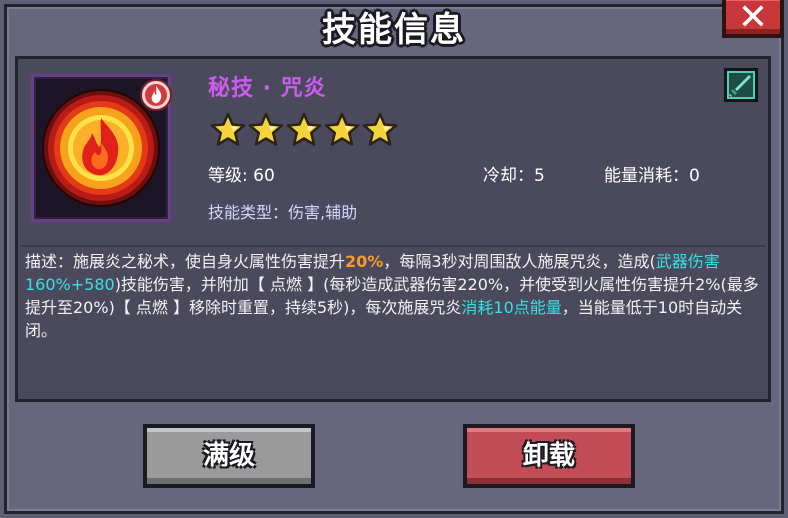  I want to click on description-text: ，每隔3秒对周围敌人施展咒炎，造成(, so click(519, 261).